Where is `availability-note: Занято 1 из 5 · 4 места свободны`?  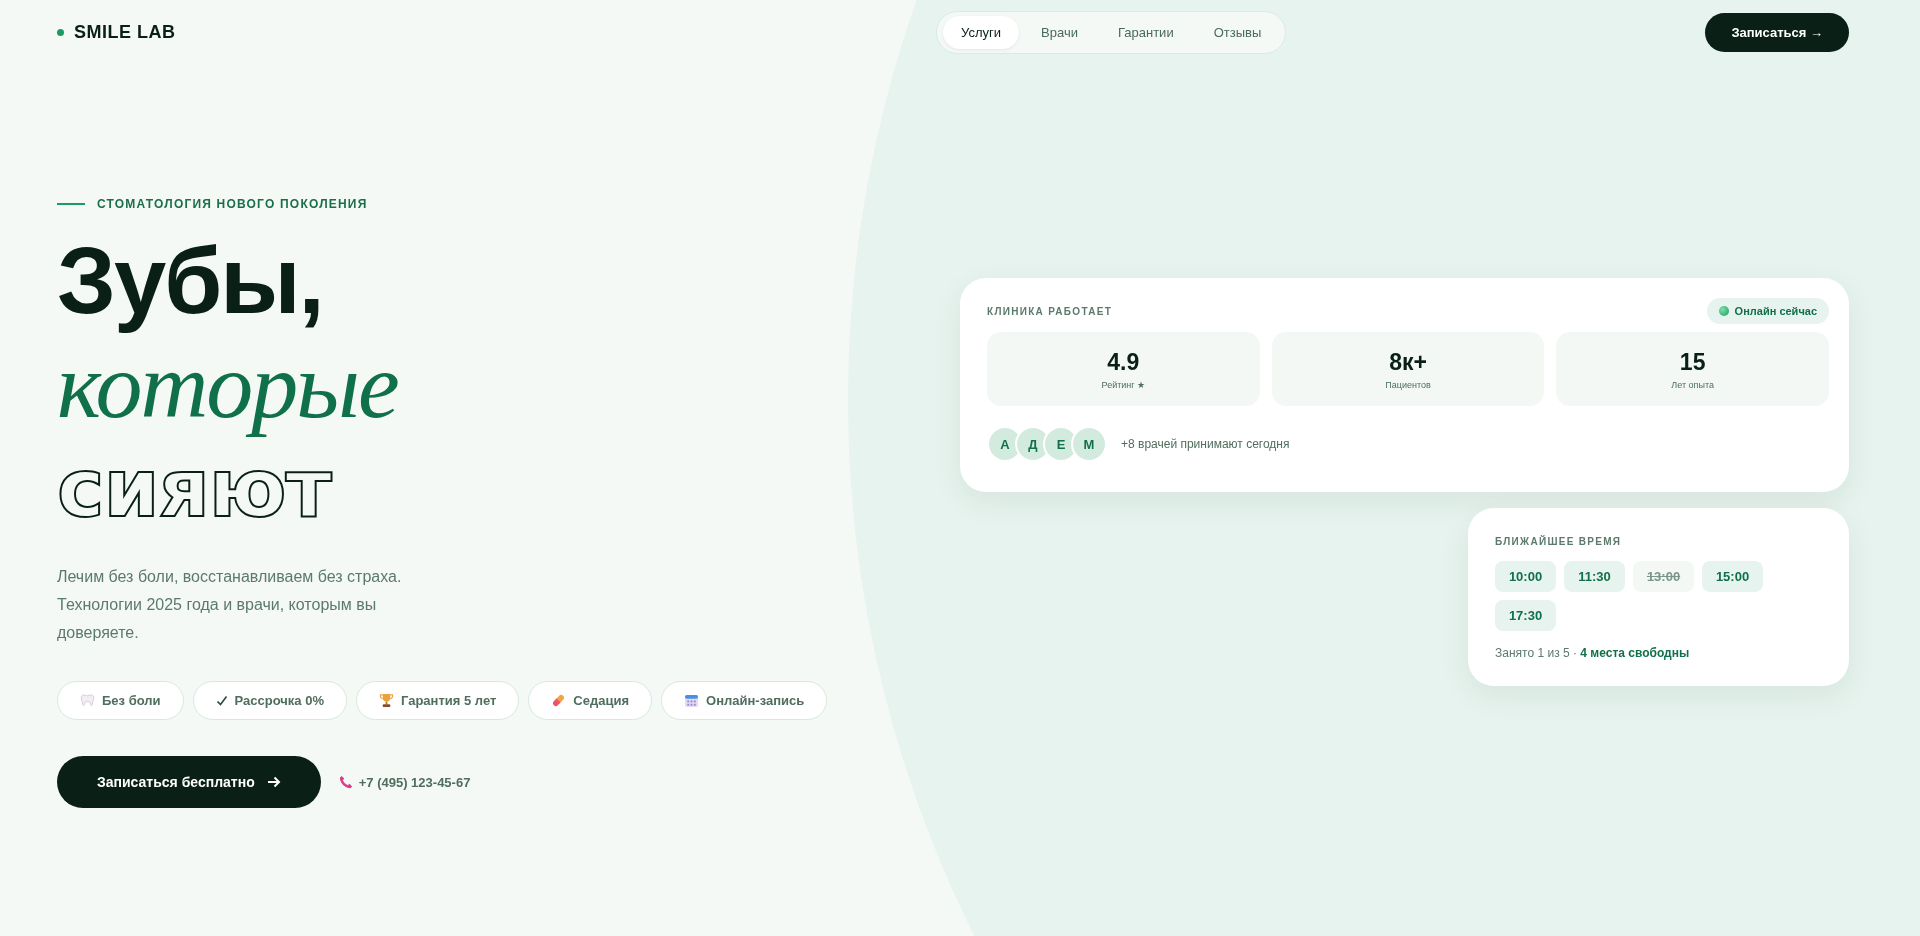 availability-note: Занято 1 из 5 · 4 места свободны is located at coordinates (1593, 653).